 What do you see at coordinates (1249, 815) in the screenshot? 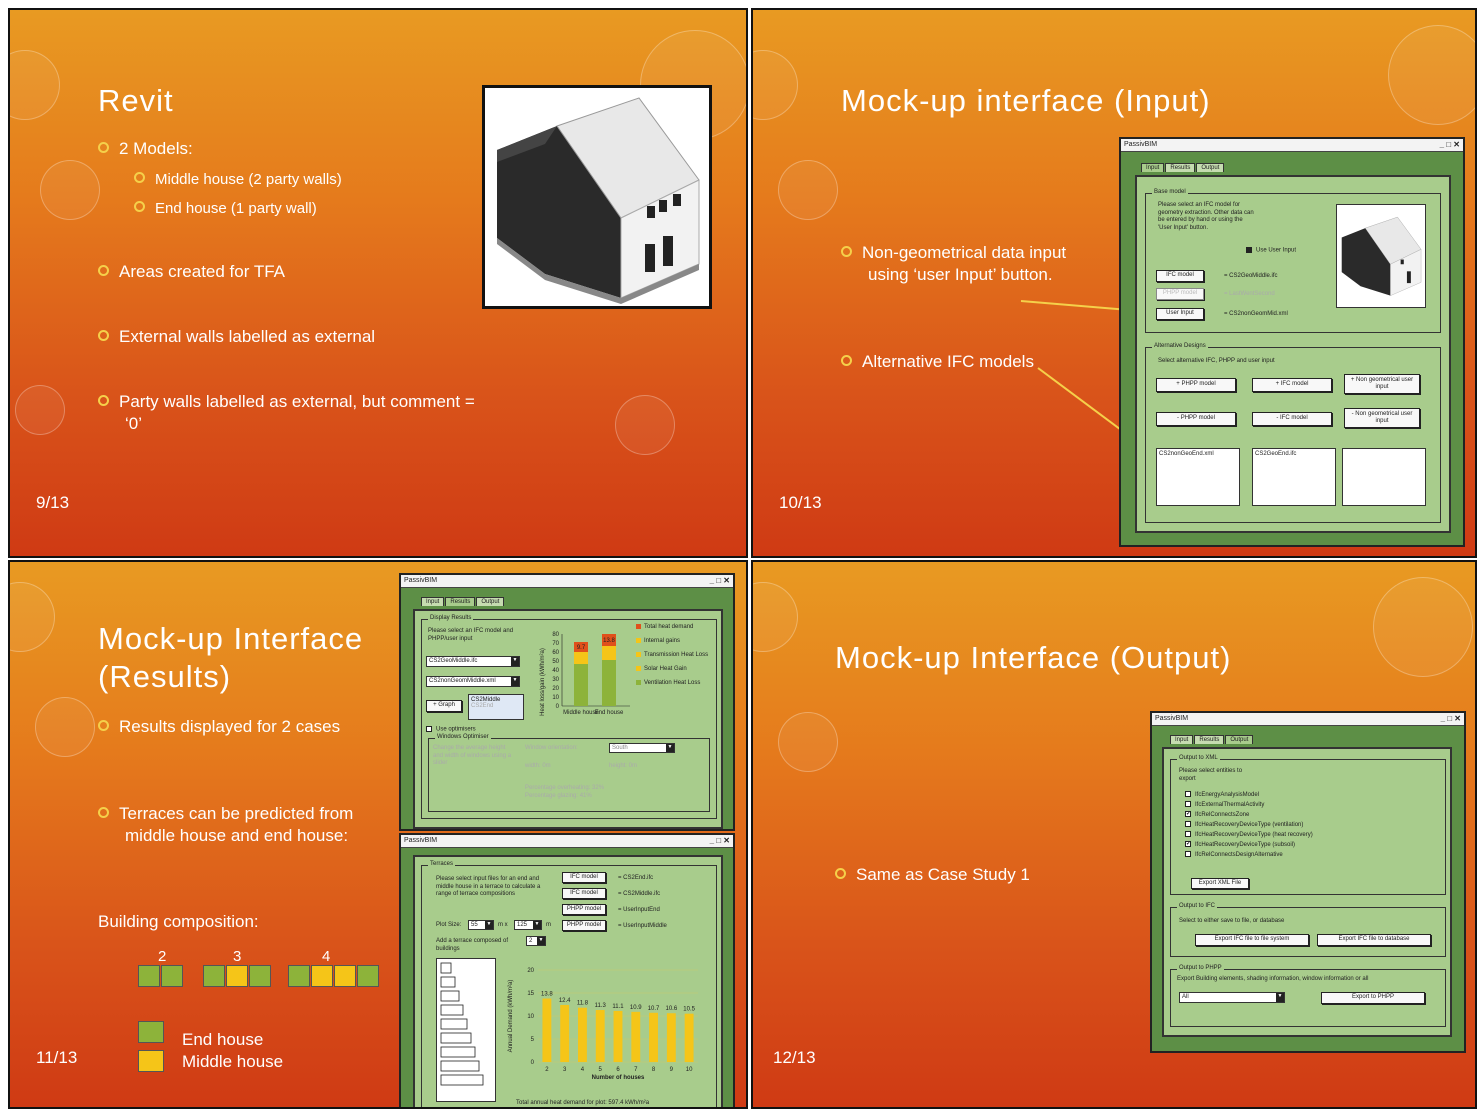
I see `entity-checkbox-row: ✓ IfcRelConnectsZone` at bounding box center [1249, 815].